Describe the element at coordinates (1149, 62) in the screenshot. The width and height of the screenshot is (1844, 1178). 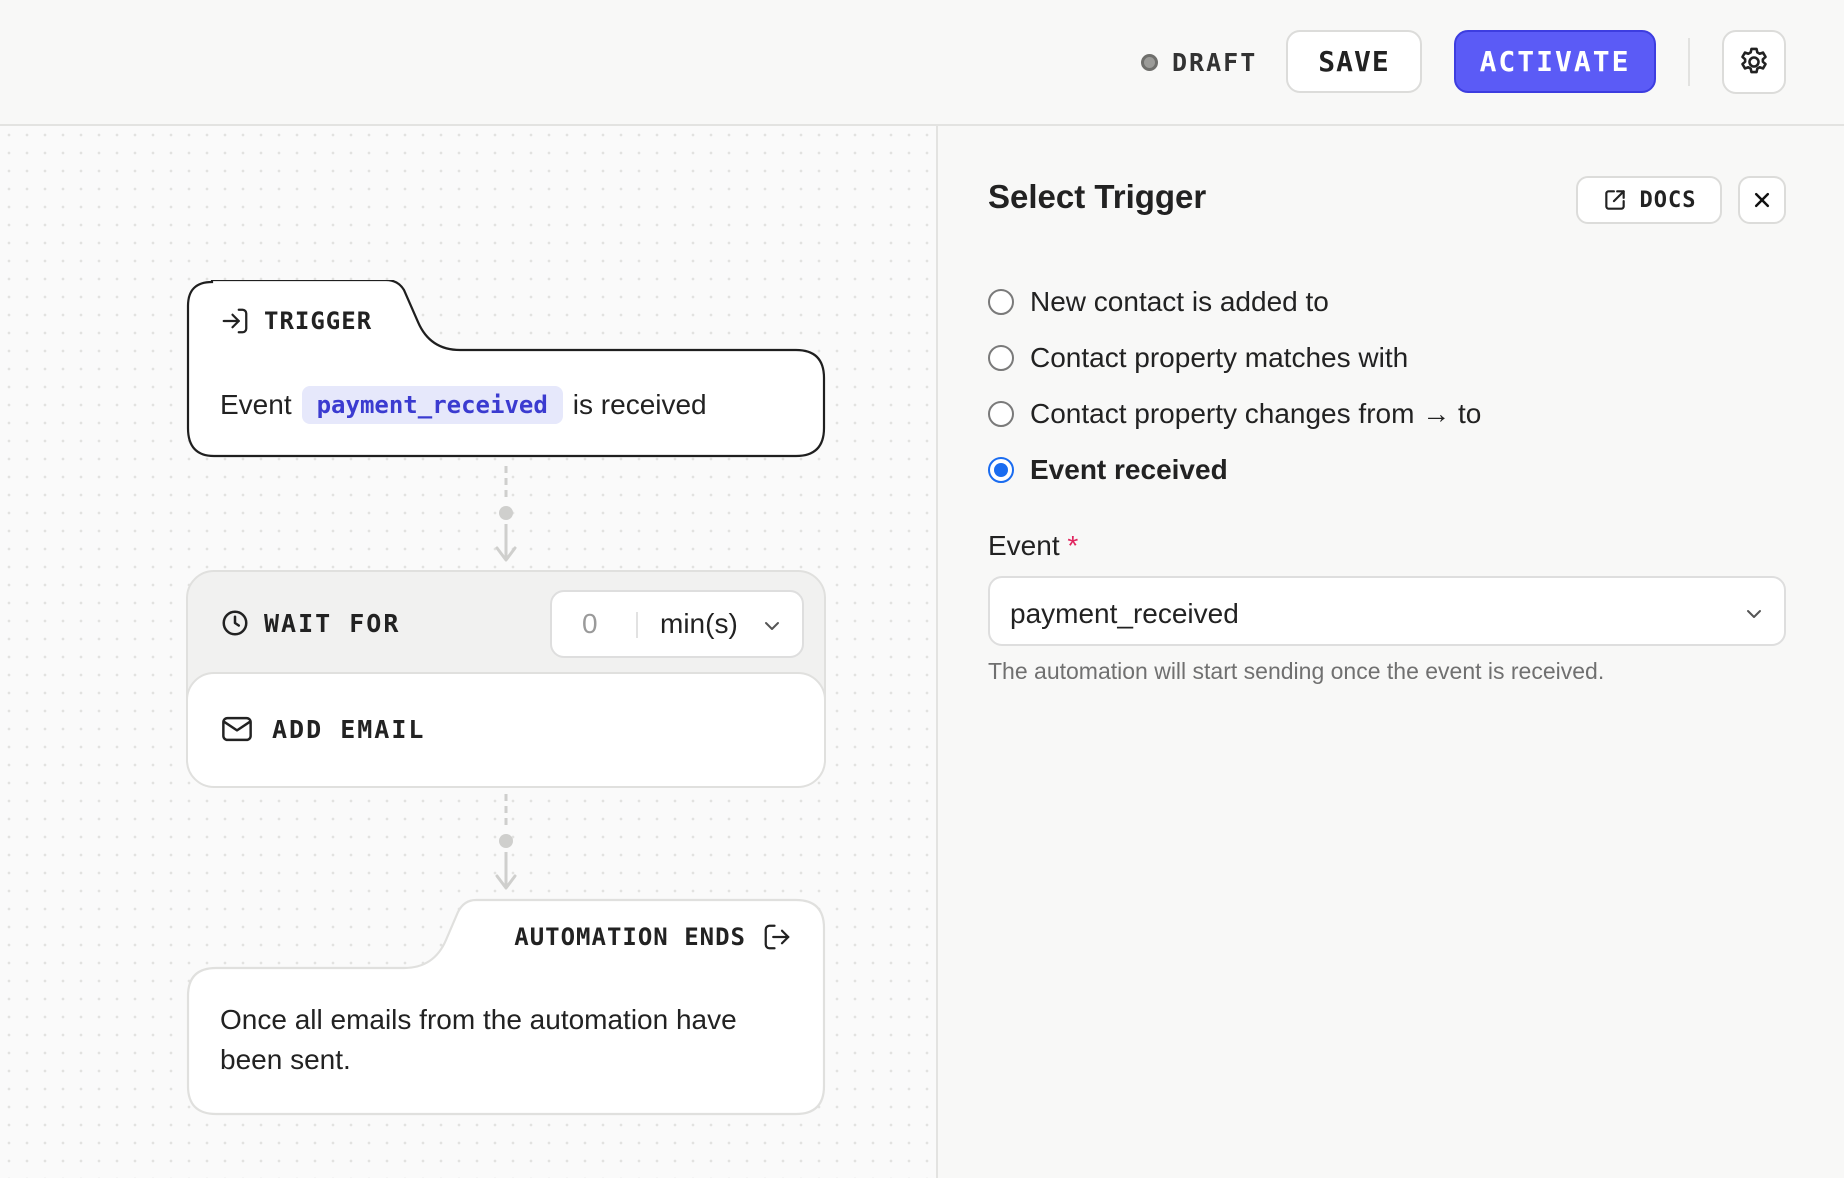
I see `status-dot-icon` at that location.